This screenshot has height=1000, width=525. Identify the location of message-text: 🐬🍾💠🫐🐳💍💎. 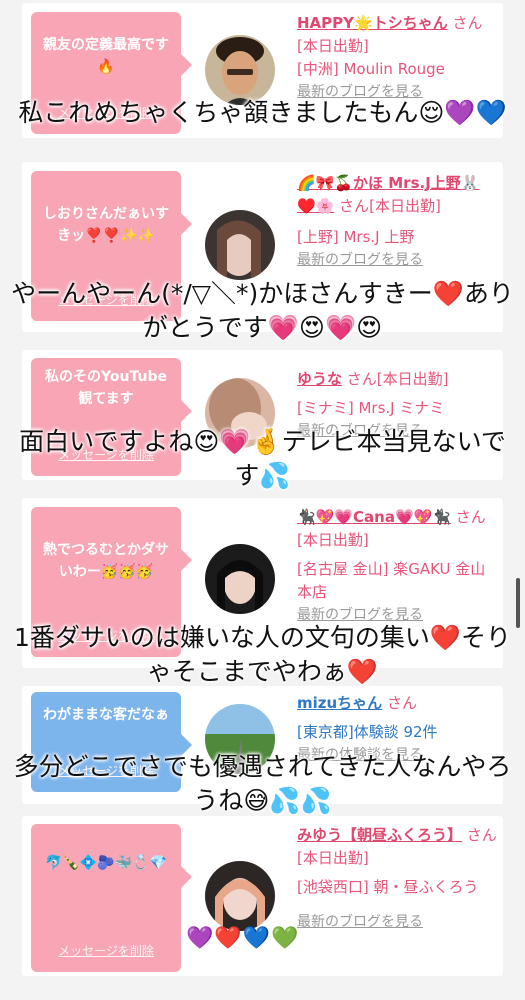
(106, 863).